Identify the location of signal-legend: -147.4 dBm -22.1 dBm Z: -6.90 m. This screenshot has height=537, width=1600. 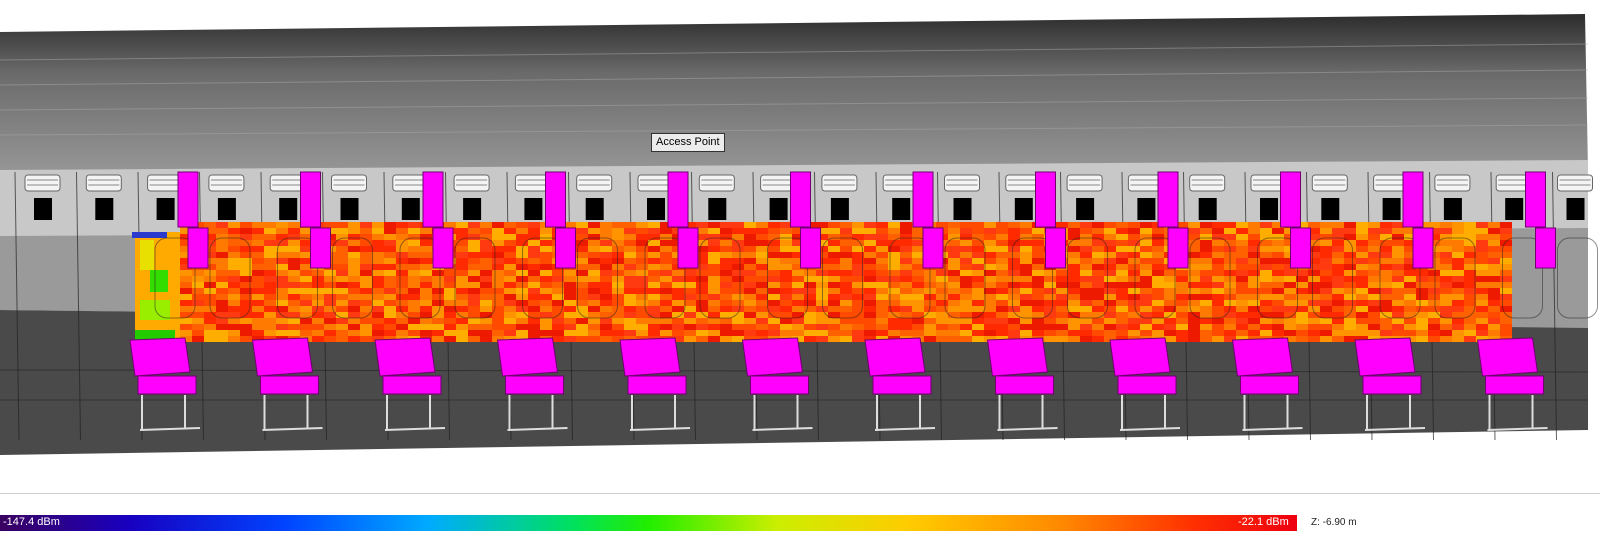
(800, 526).